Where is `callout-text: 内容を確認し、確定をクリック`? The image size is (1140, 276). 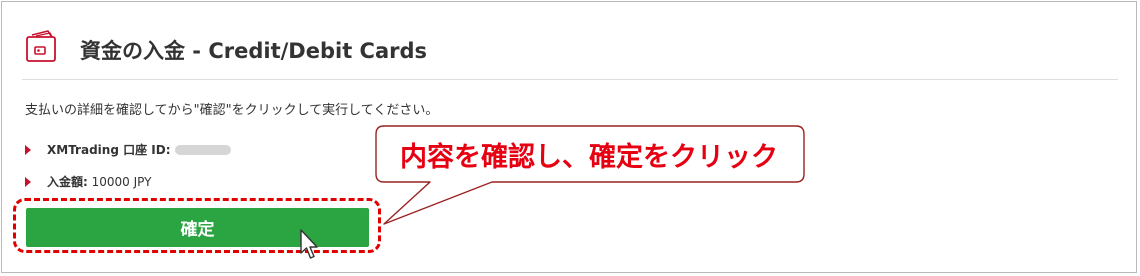 callout-text: 内容を確認し、確定をクリック is located at coordinates (589, 157).